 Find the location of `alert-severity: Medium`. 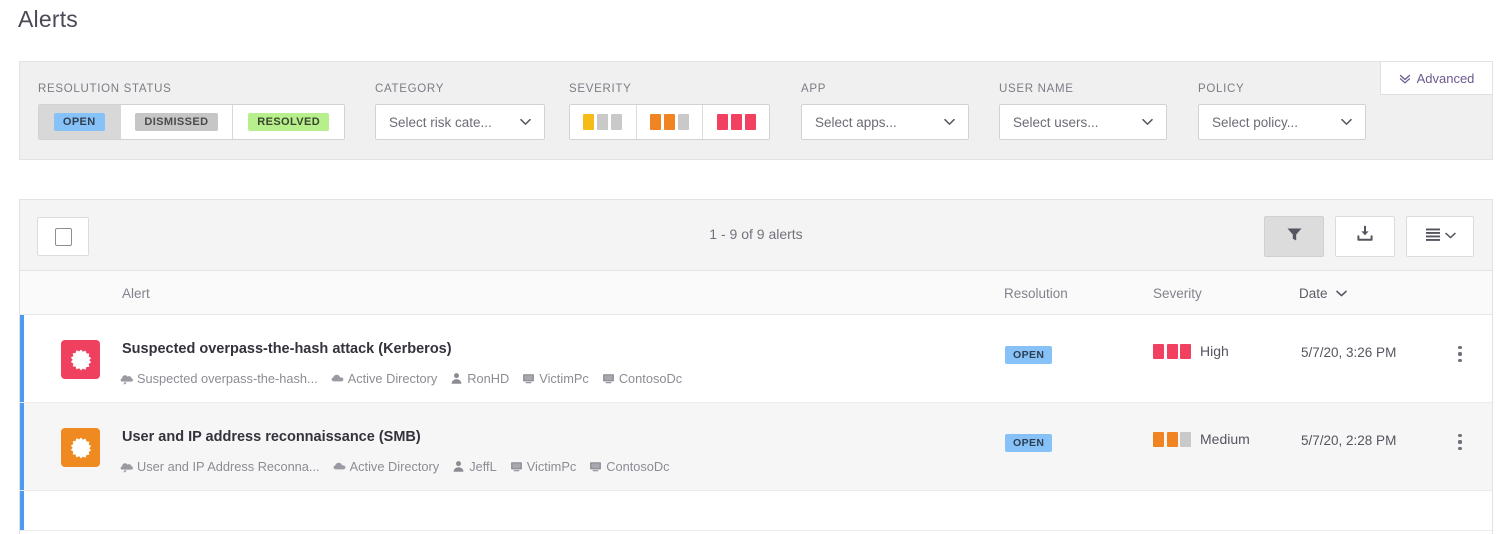

alert-severity: Medium is located at coordinates (1201, 439).